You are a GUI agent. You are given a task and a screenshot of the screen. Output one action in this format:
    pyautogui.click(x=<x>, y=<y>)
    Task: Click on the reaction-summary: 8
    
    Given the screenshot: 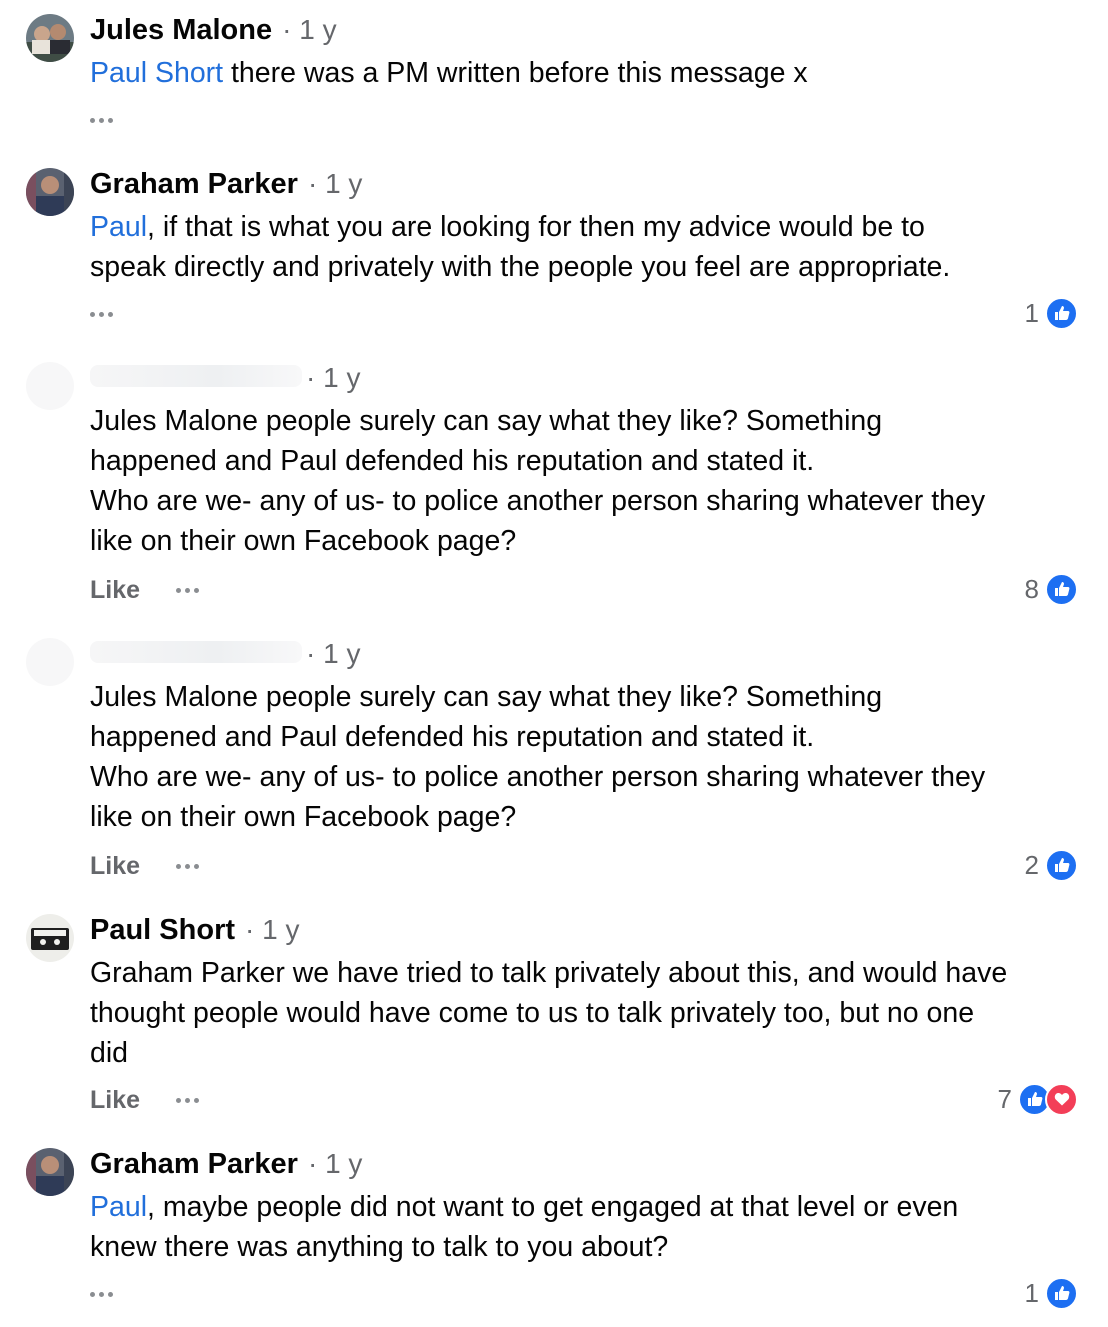 What is the action you would take?
    pyautogui.click(x=1051, y=589)
    